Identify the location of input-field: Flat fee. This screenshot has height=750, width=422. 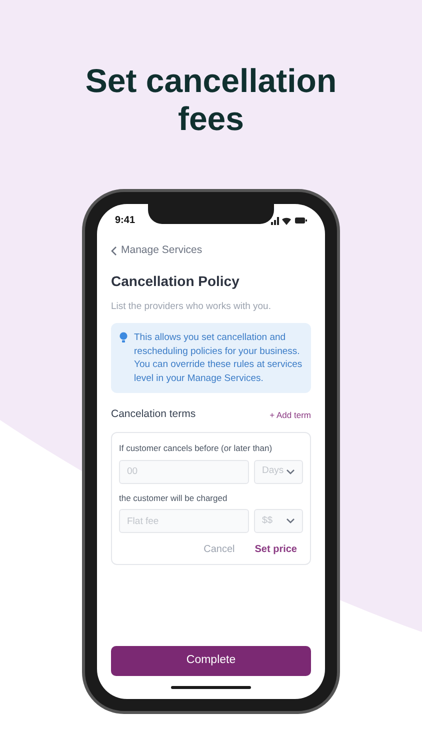
(184, 521).